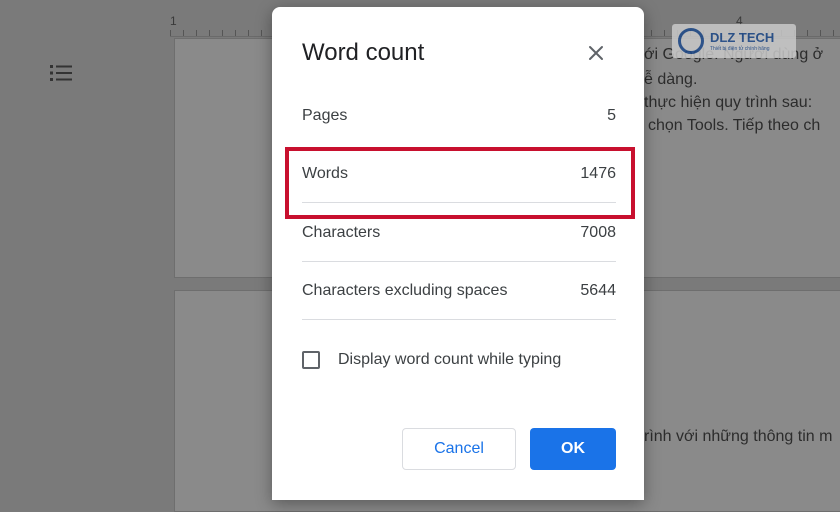 This screenshot has height=512, width=840. I want to click on document-text: chọn Tools. Tiếp theo ch, so click(734, 125).